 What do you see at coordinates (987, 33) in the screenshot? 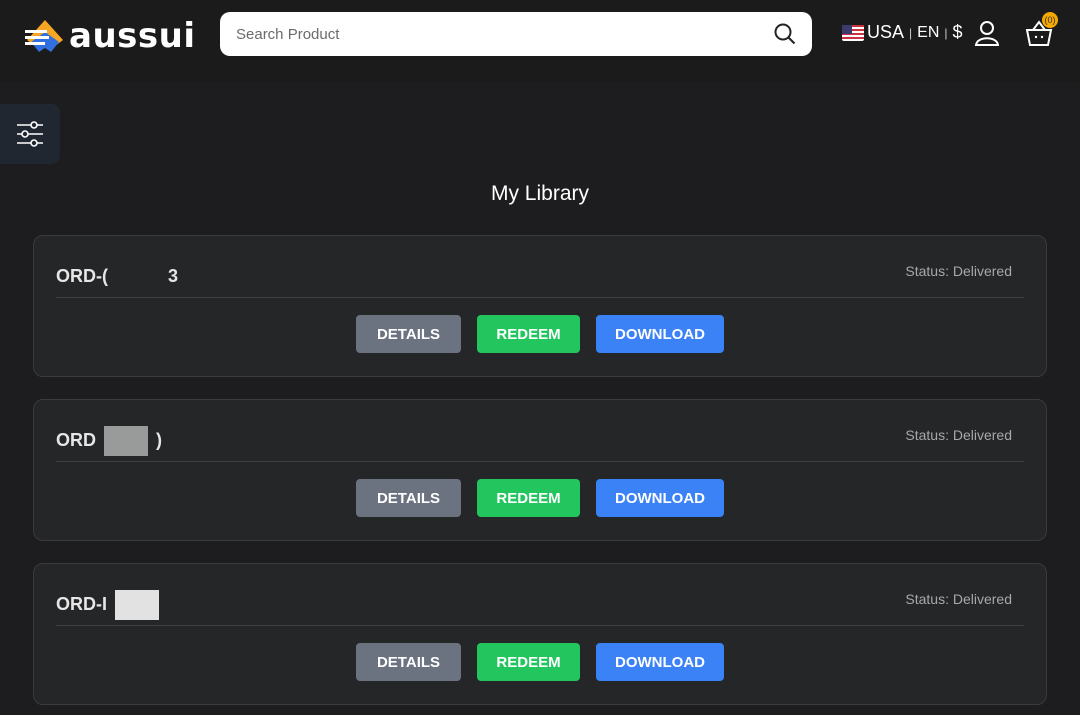
I see `user-icon` at bounding box center [987, 33].